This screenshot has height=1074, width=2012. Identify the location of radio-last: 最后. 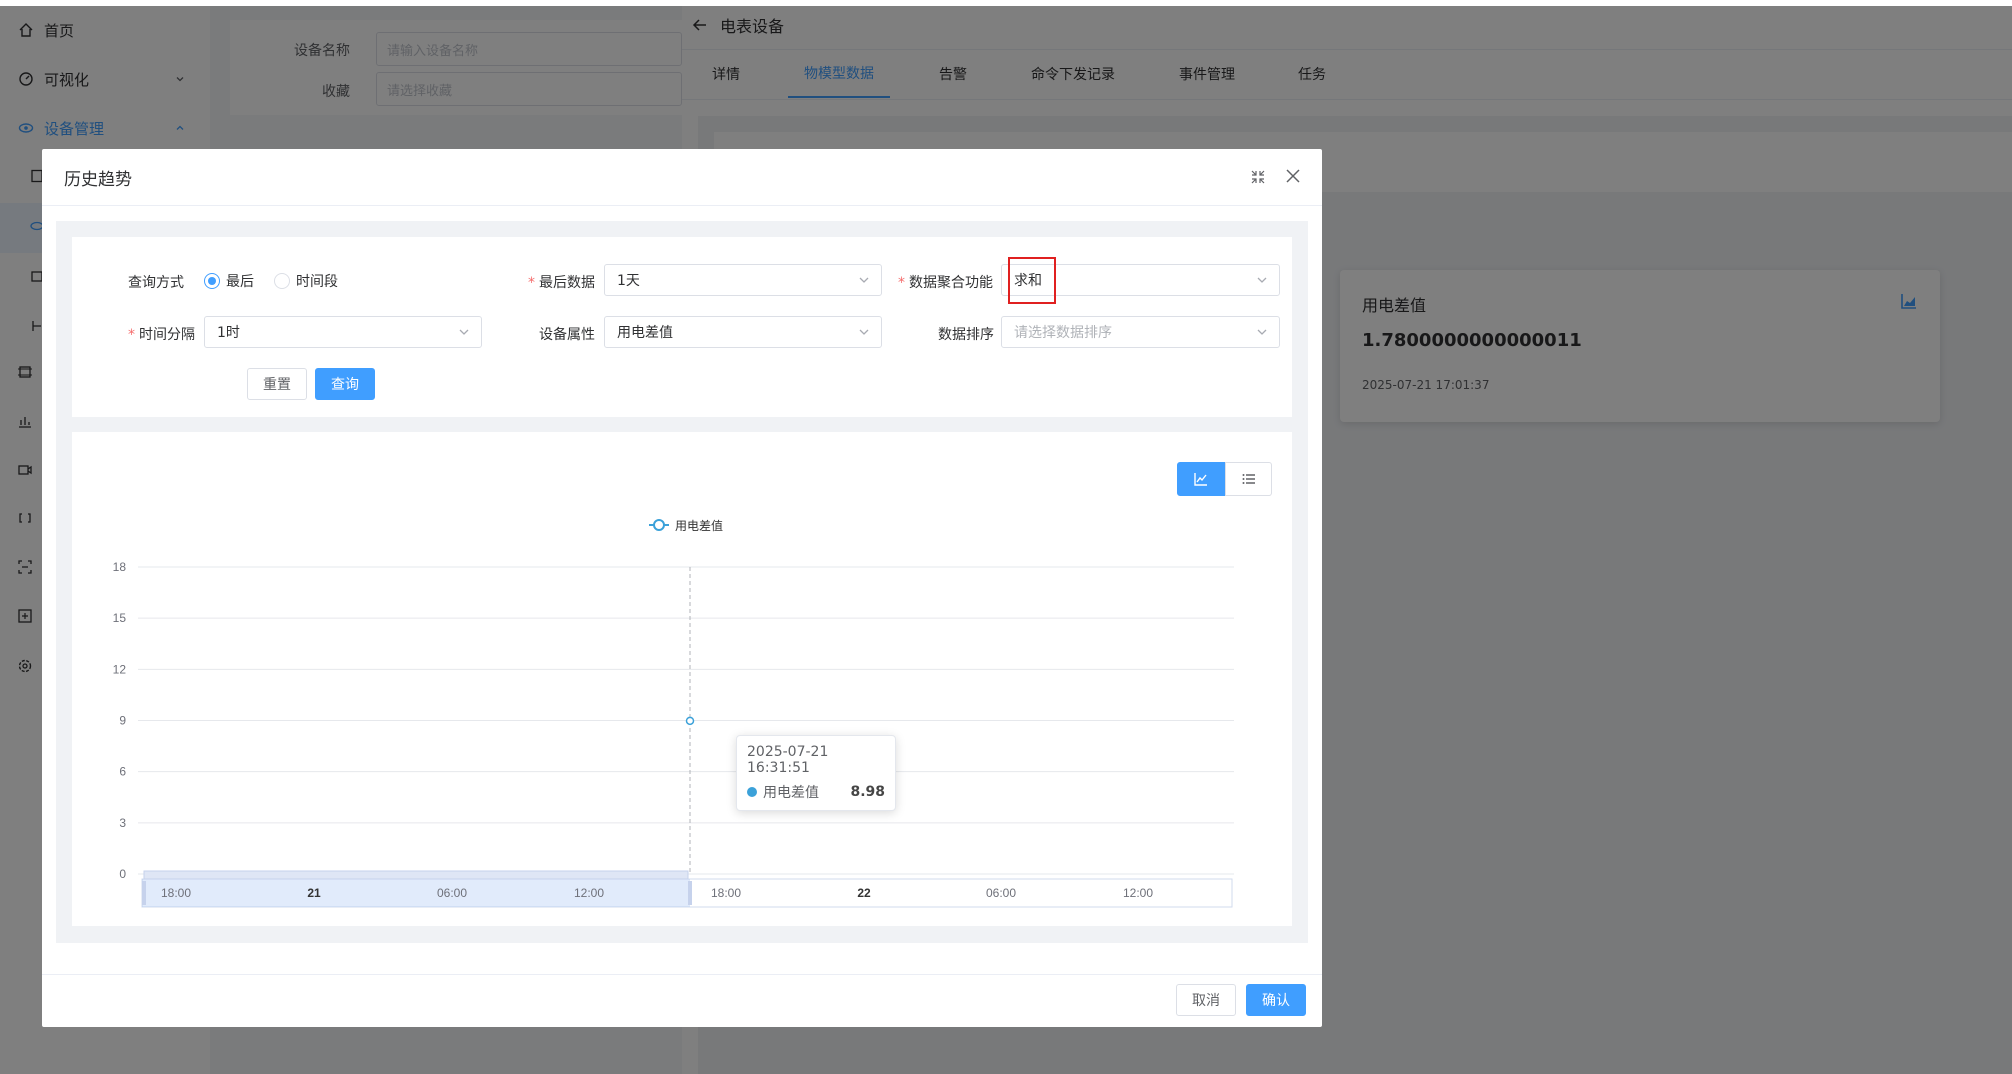
(229, 281).